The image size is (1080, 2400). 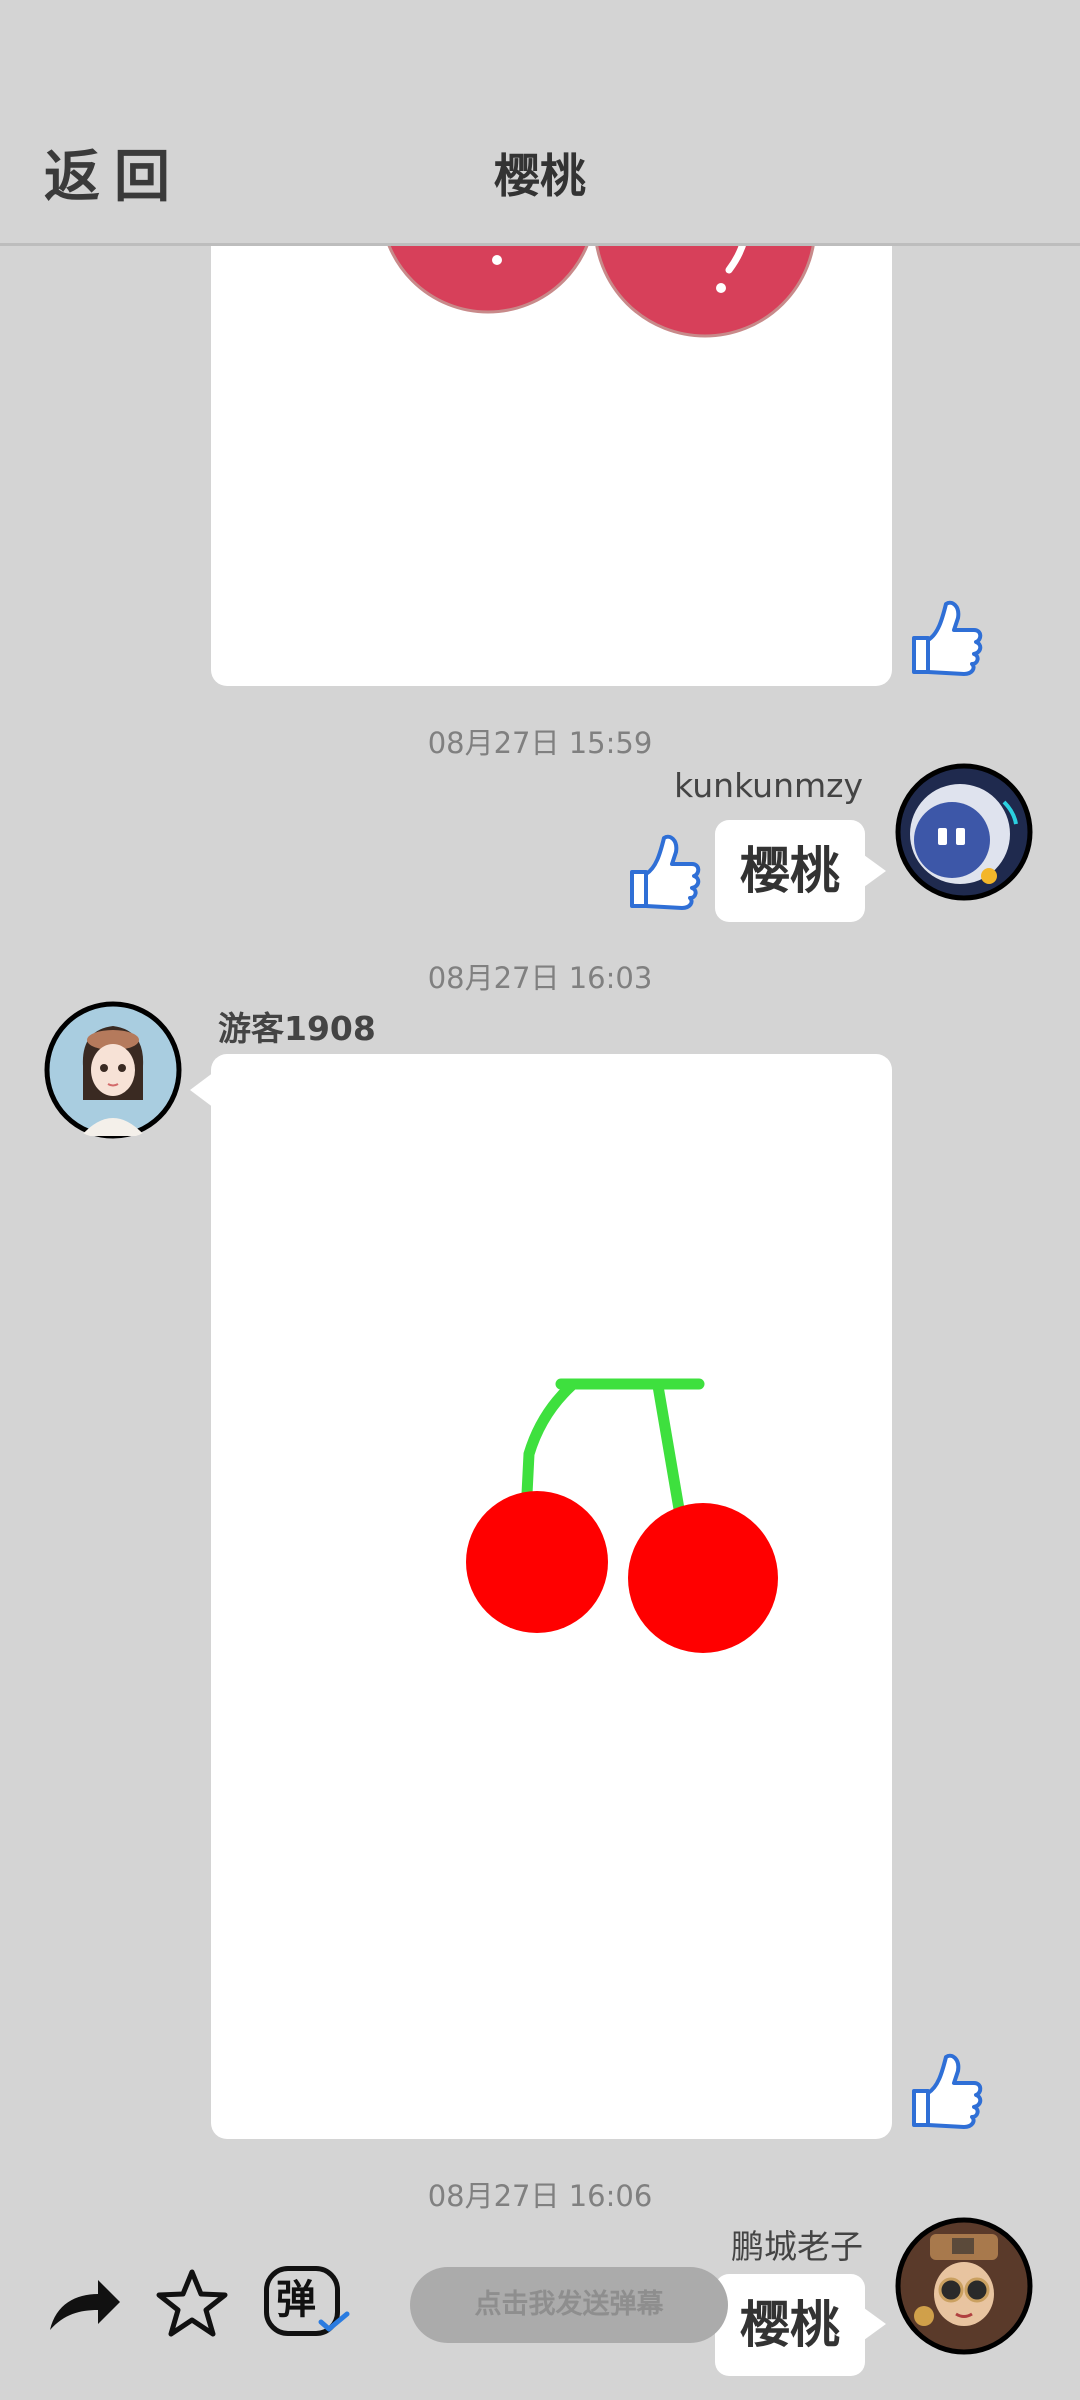 What do you see at coordinates (297, 1028) in the screenshot?
I see `sender-username: 游客1908` at bounding box center [297, 1028].